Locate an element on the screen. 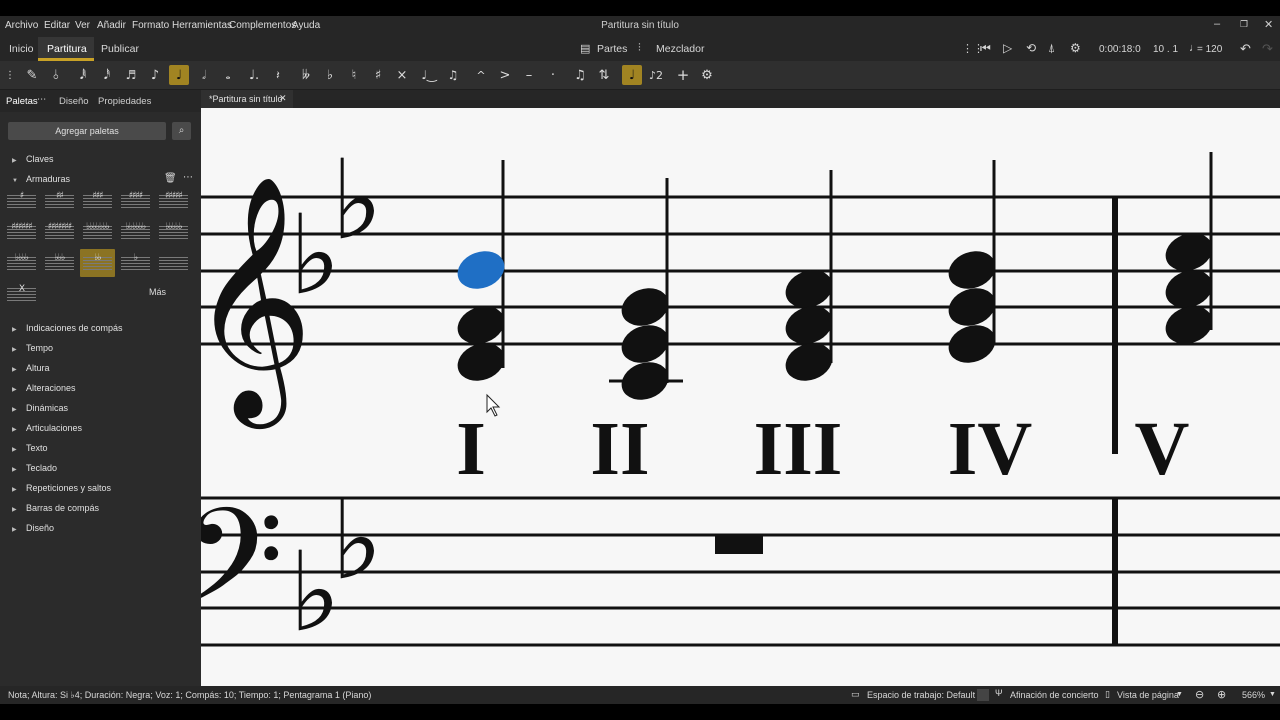 The width and height of the screenshot is (1280, 720). selected-notehead is located at coordinates (480, 270).